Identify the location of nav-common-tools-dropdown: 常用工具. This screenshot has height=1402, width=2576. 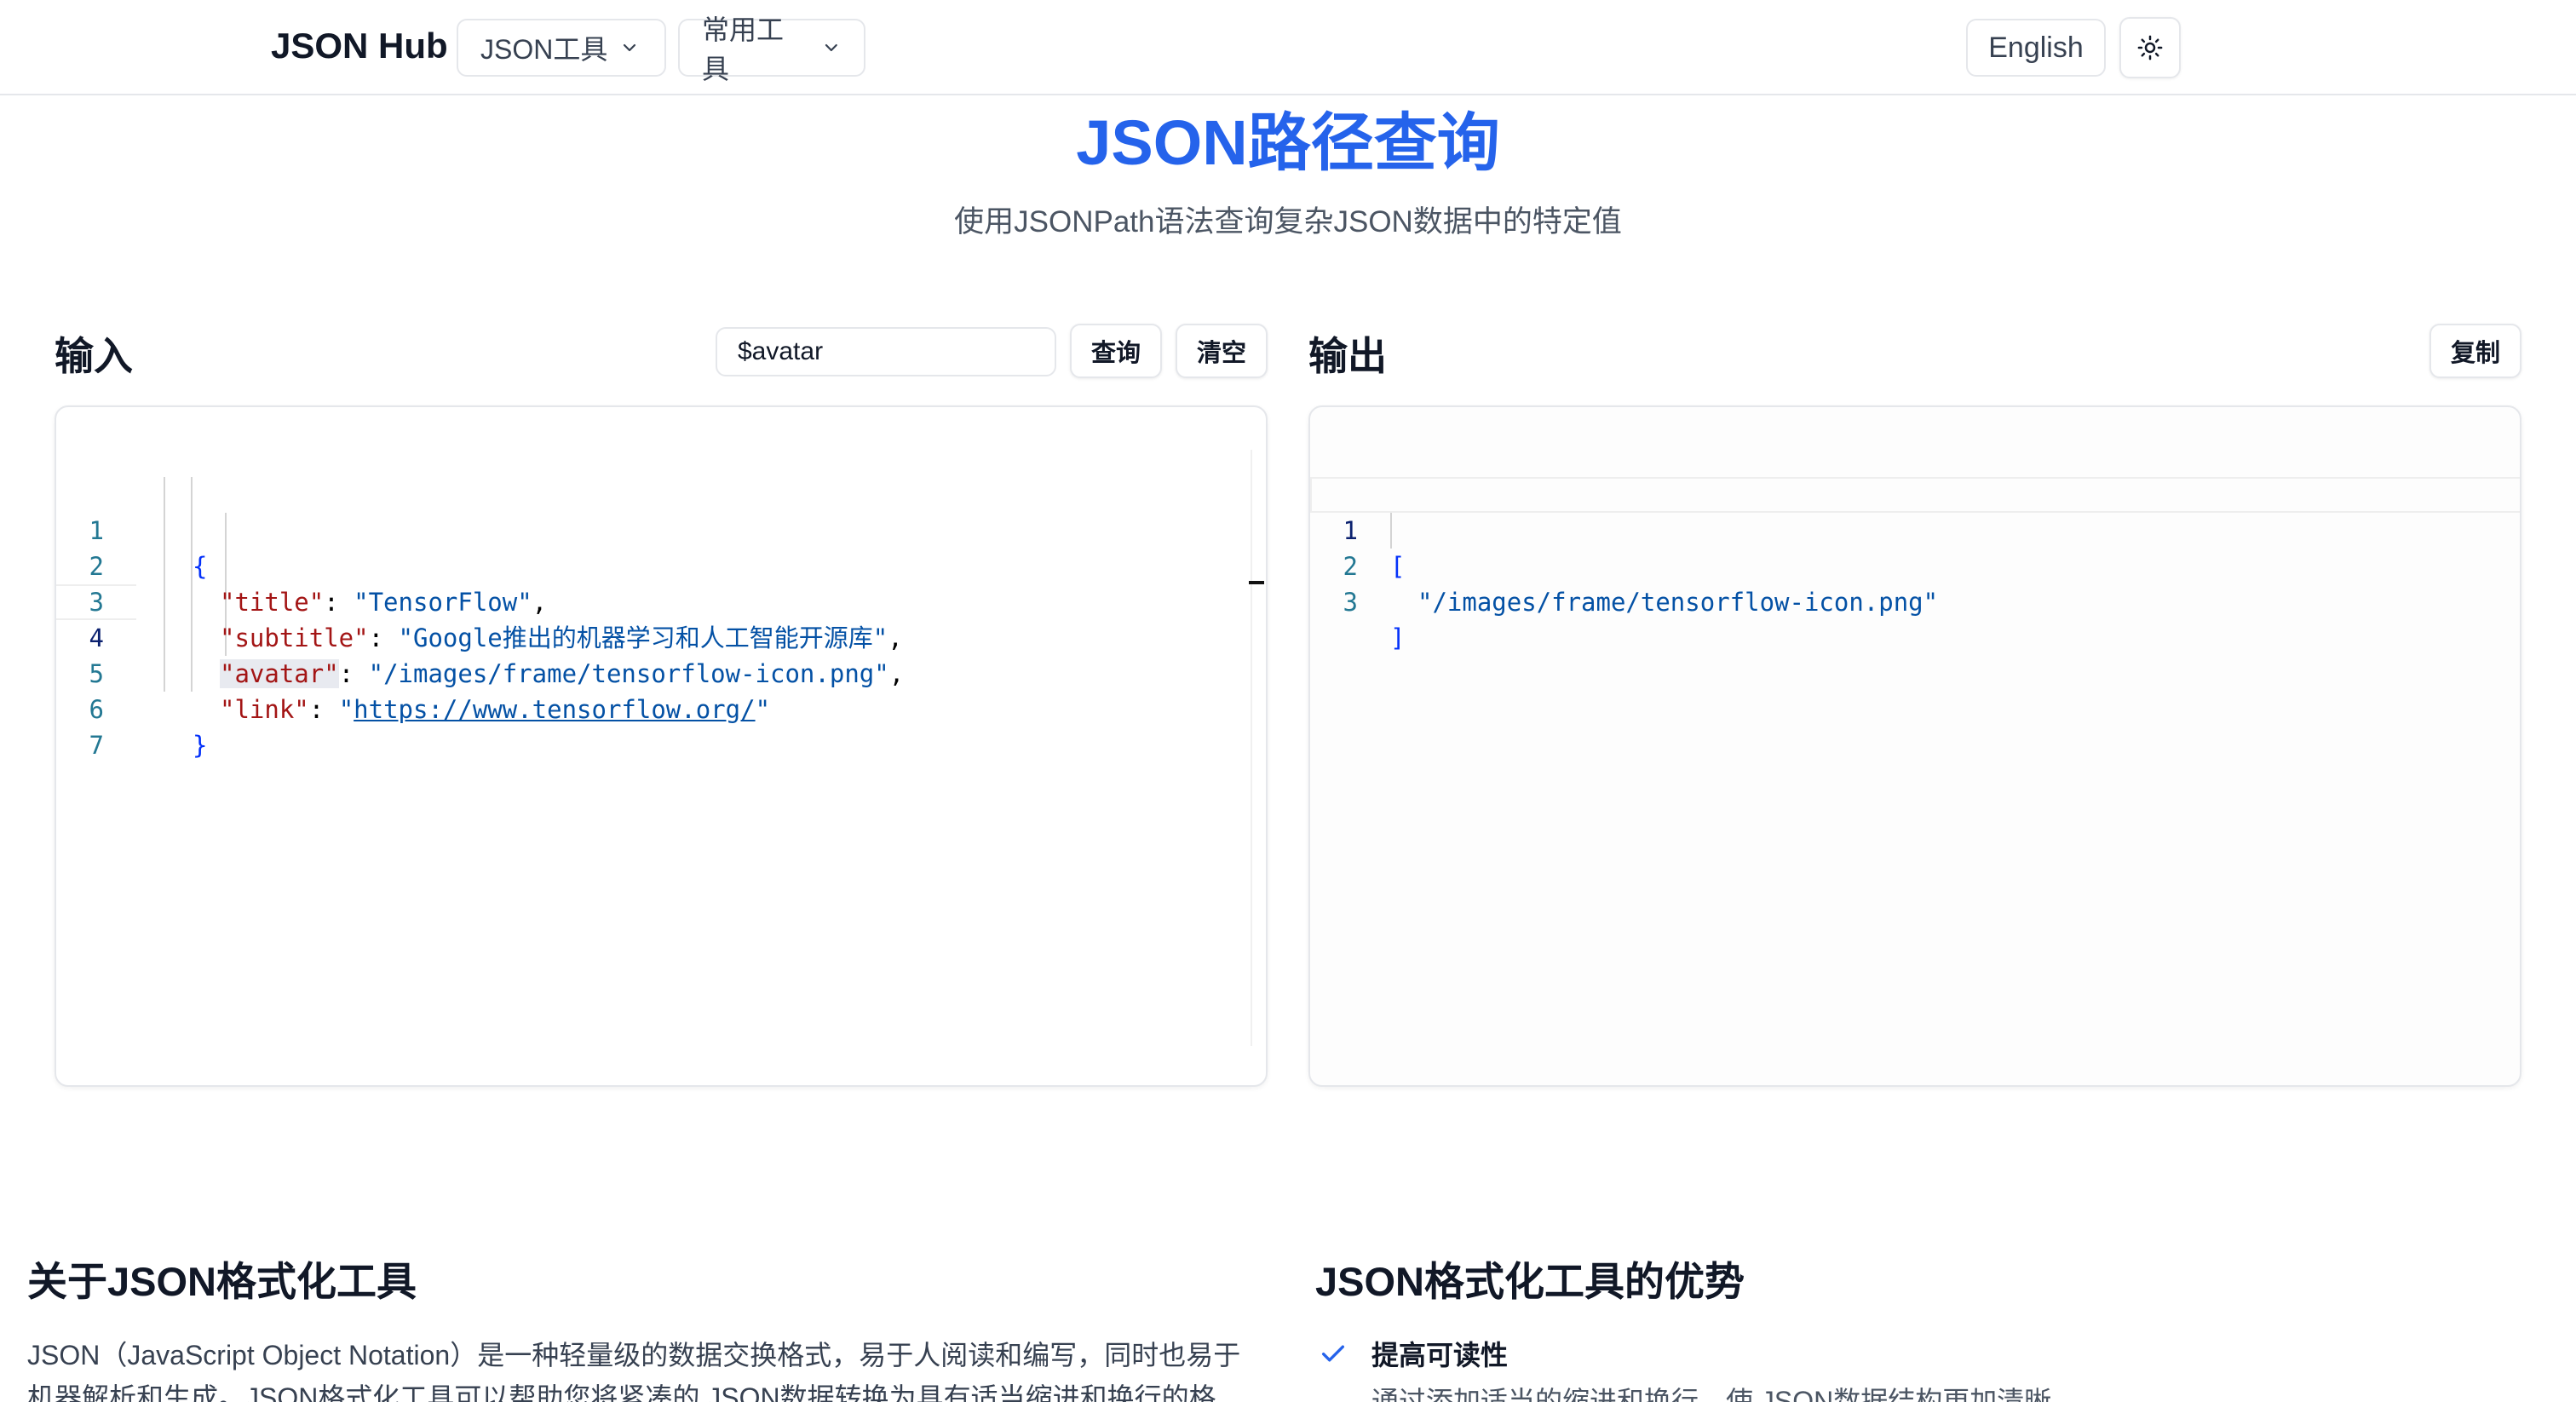
(772, 49).